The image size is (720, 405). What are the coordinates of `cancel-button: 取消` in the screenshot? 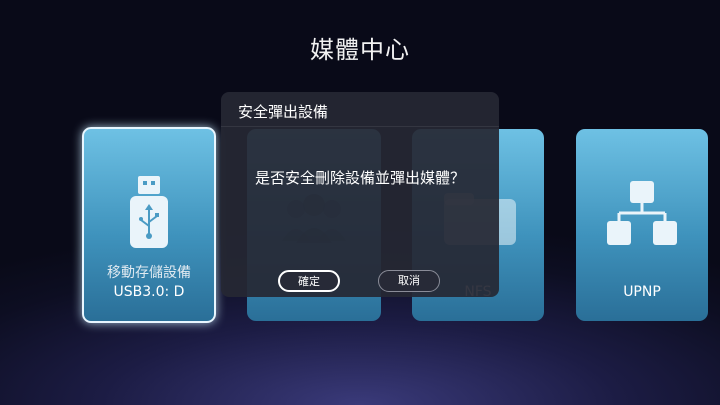 It's located at (409, 281).